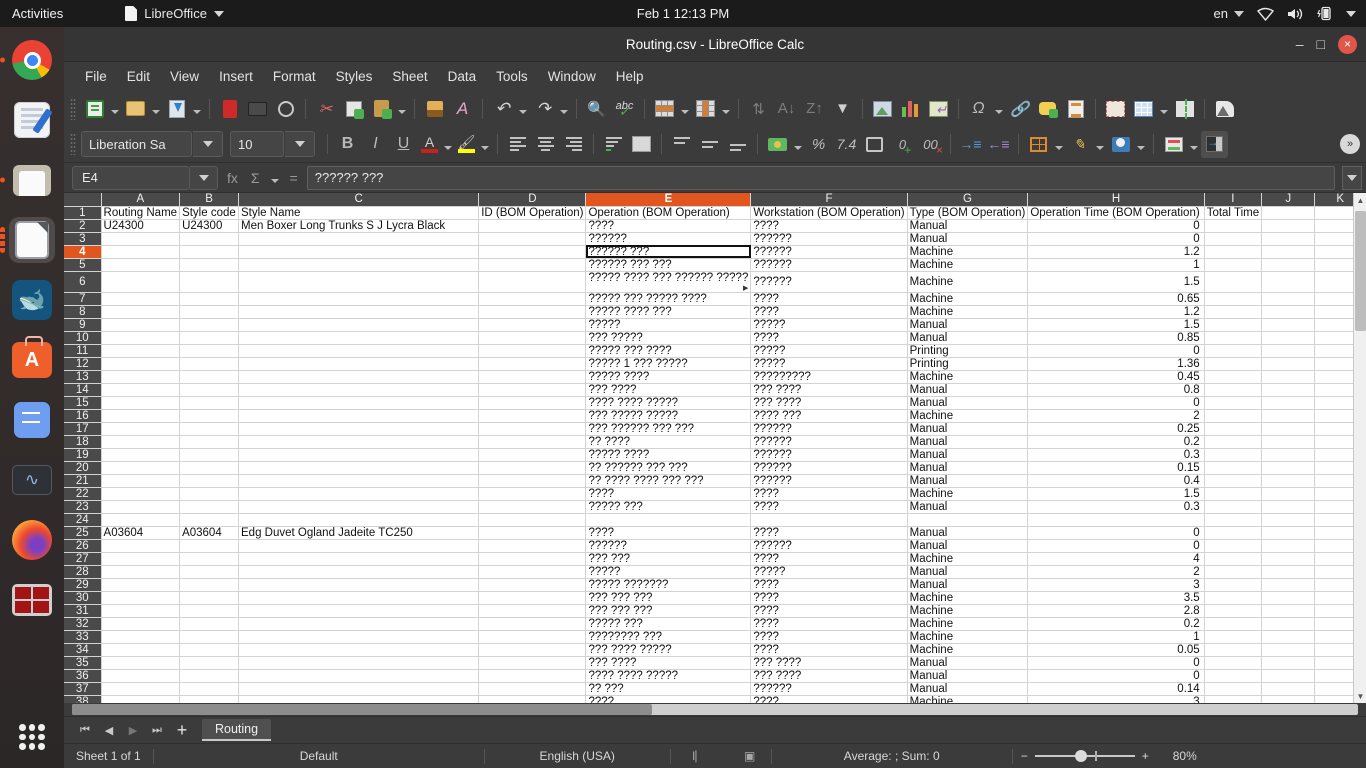 This screenshot has width=1366, height=768. Describe the element at coordinates (1116, 546) in the screenshot. I see `cell-H26: 0` at that location.